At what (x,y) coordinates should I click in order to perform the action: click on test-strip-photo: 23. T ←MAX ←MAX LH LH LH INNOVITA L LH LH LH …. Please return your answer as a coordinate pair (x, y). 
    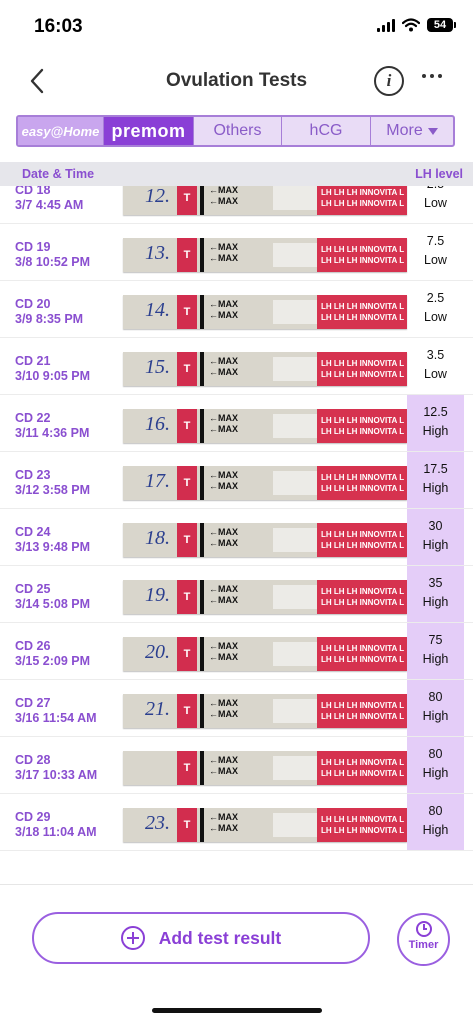
    Looking at the image, I should click on (265, 825).